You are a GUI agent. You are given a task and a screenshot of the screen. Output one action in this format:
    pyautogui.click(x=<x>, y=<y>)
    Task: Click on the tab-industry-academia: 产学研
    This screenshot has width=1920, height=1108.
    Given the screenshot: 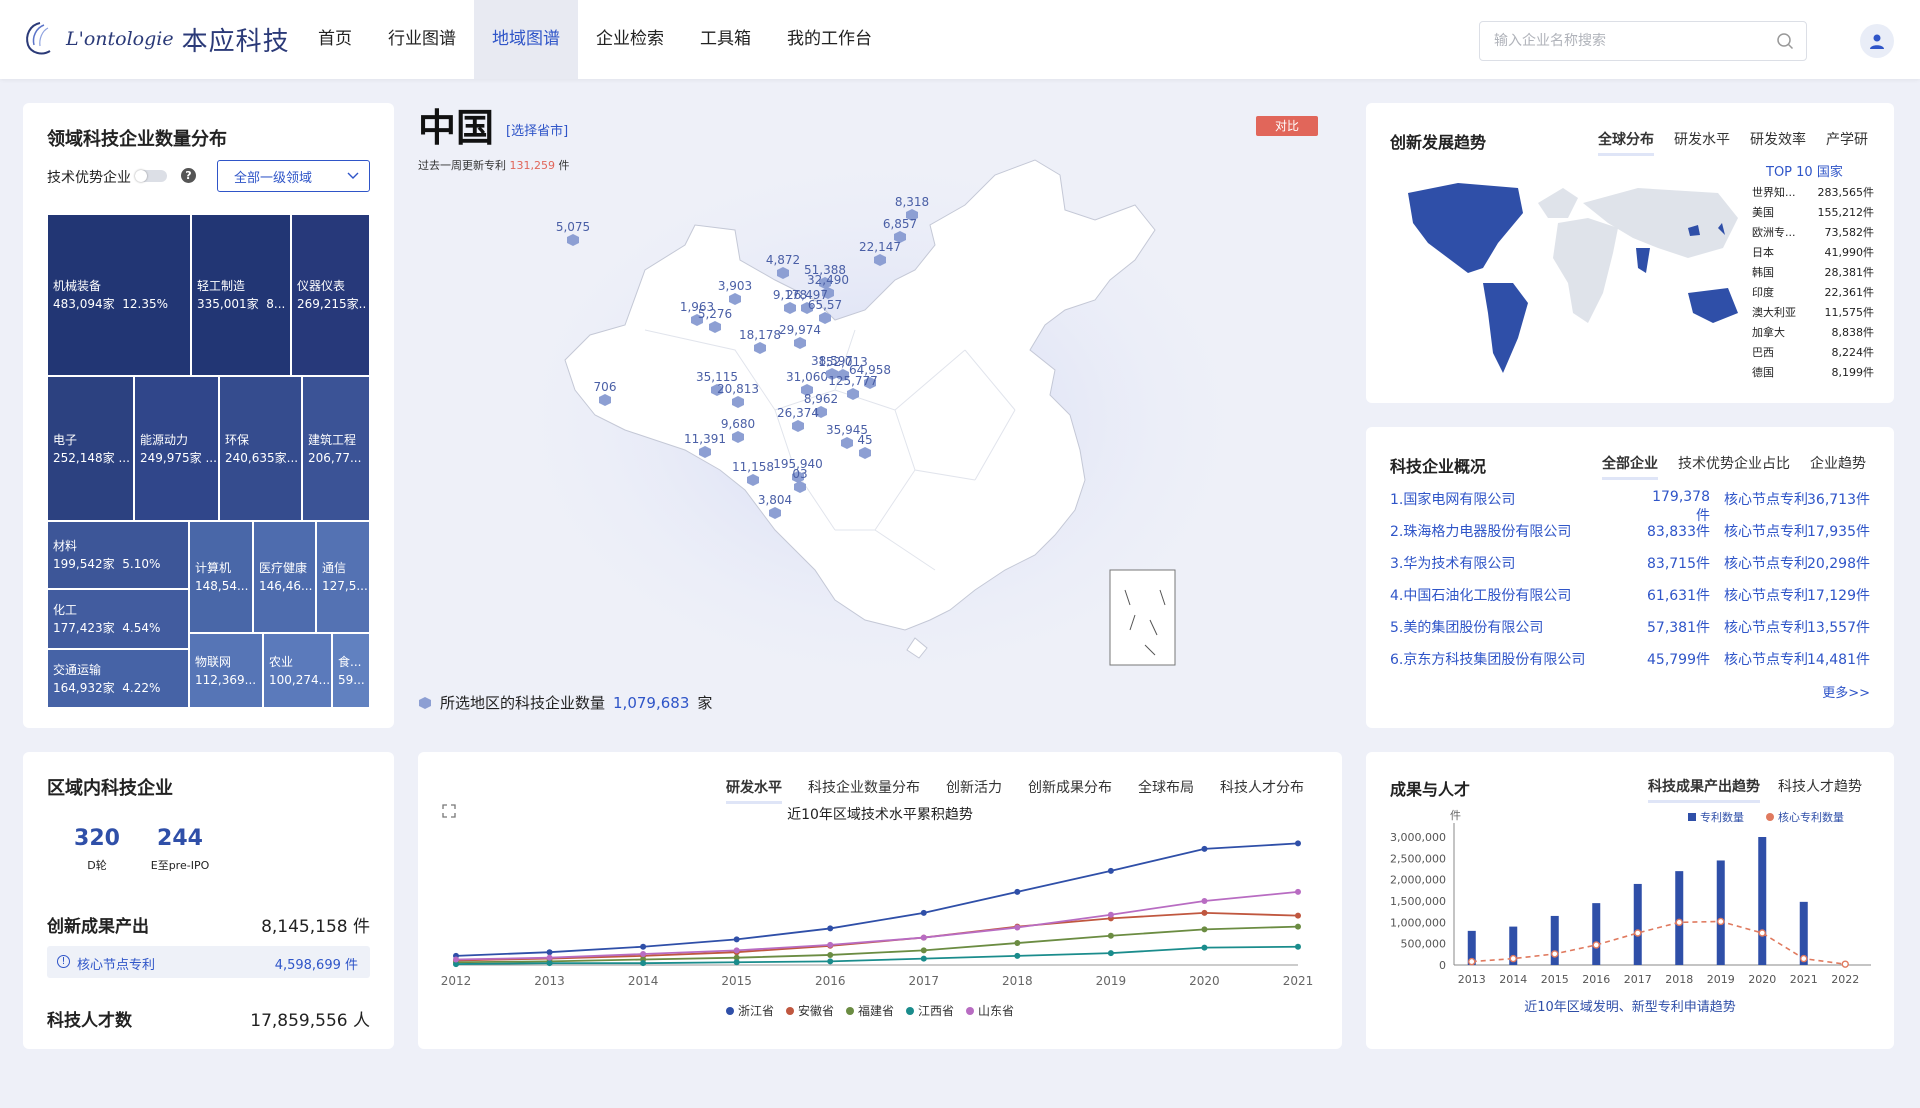 What is the action you would take?
    pyautogui.click(x=1847, y=142)
    